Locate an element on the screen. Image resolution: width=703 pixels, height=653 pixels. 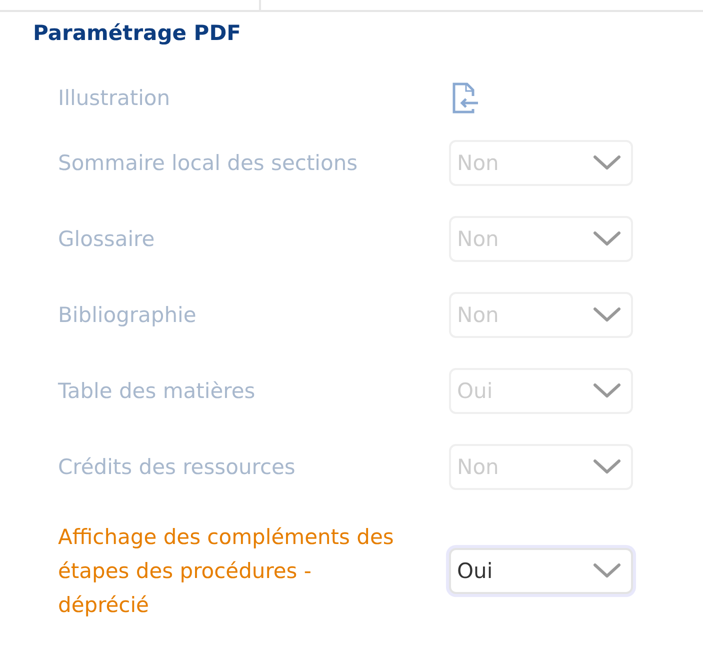
dropdown: Oui is located at coordinates (541, 571).